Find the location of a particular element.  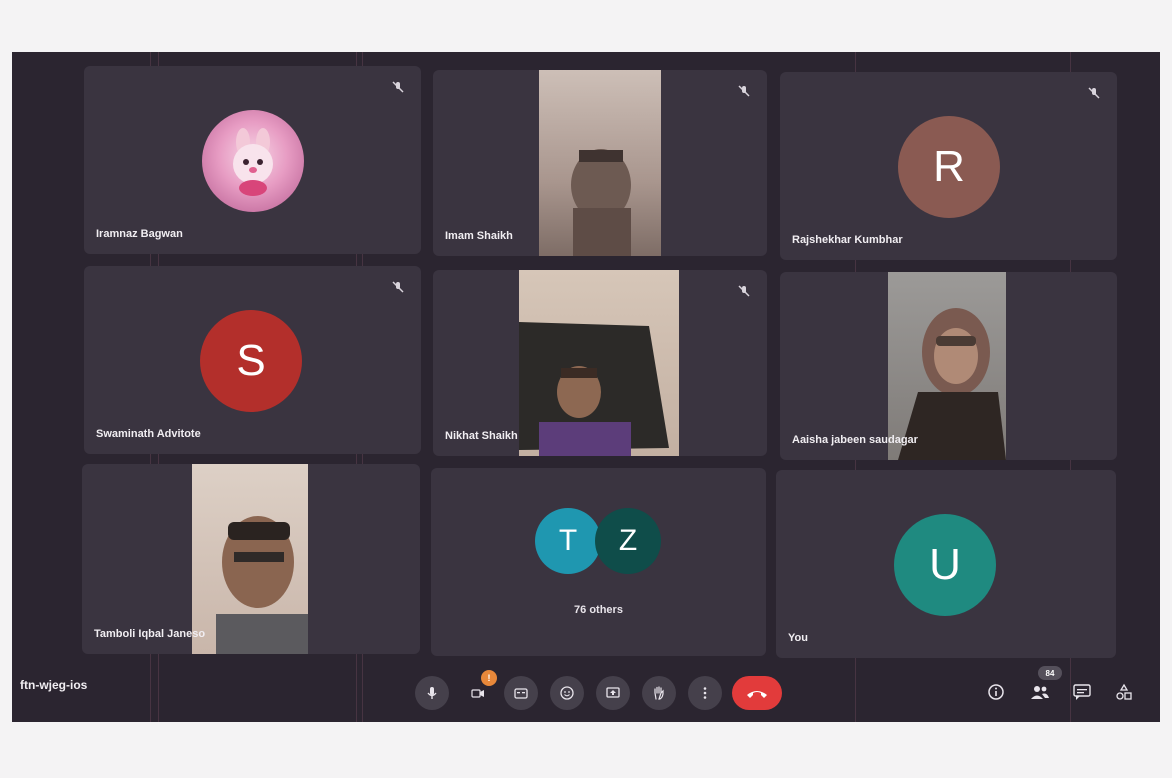

info-icon is located at coordinates (996, 692).